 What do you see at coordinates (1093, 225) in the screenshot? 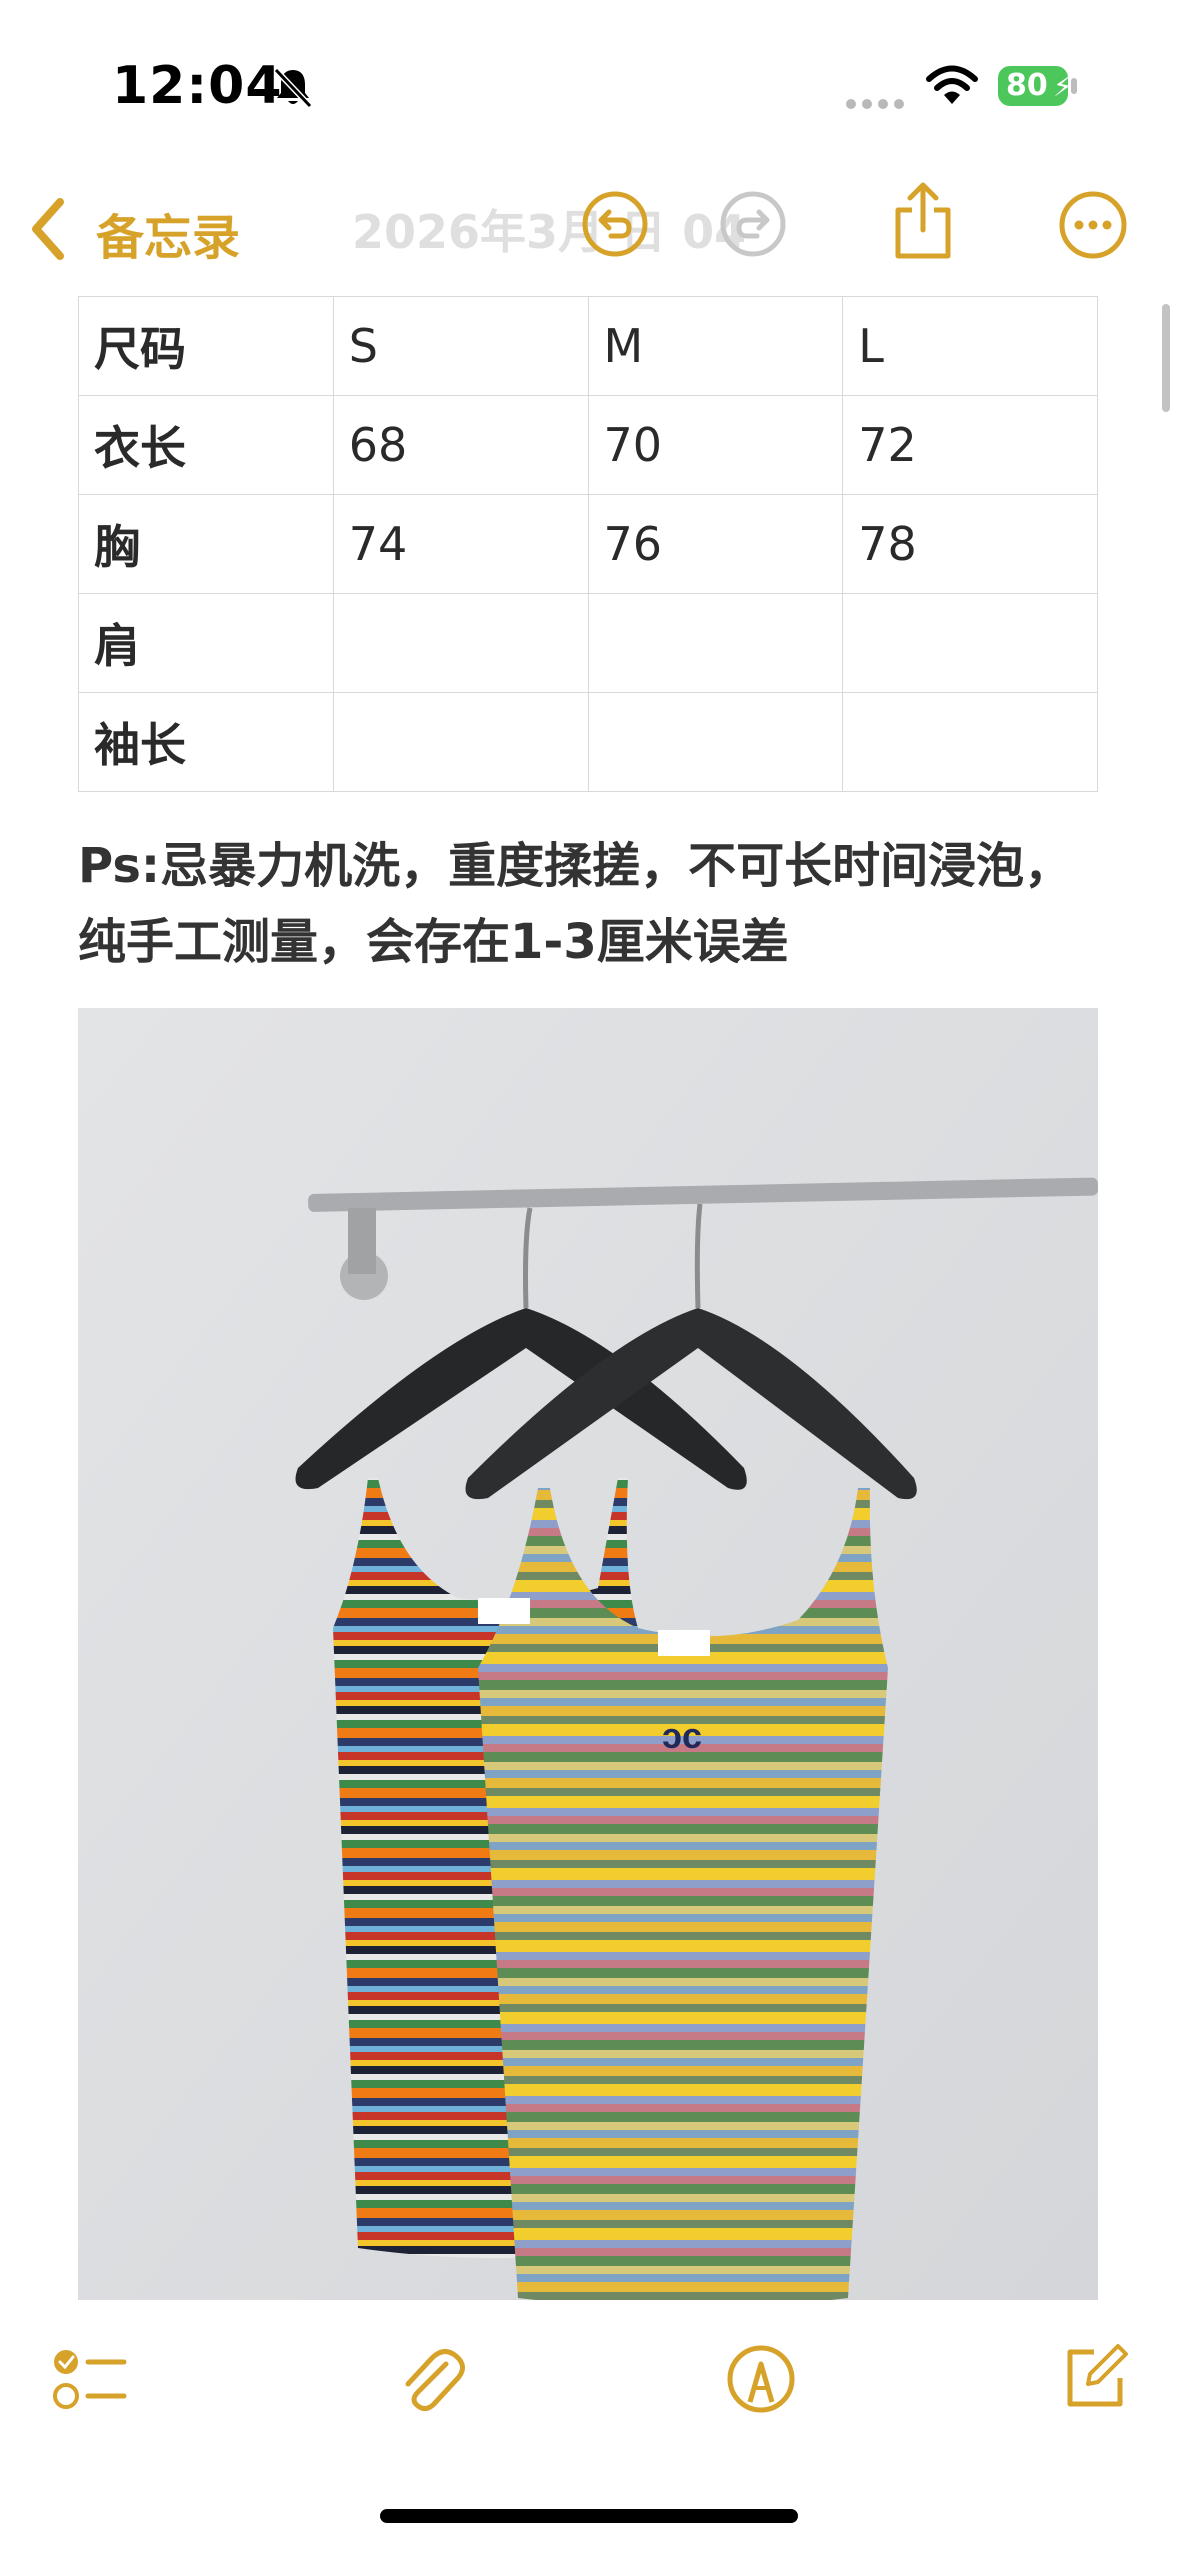
I see `more-icon` at bounding box center [1093, 225].